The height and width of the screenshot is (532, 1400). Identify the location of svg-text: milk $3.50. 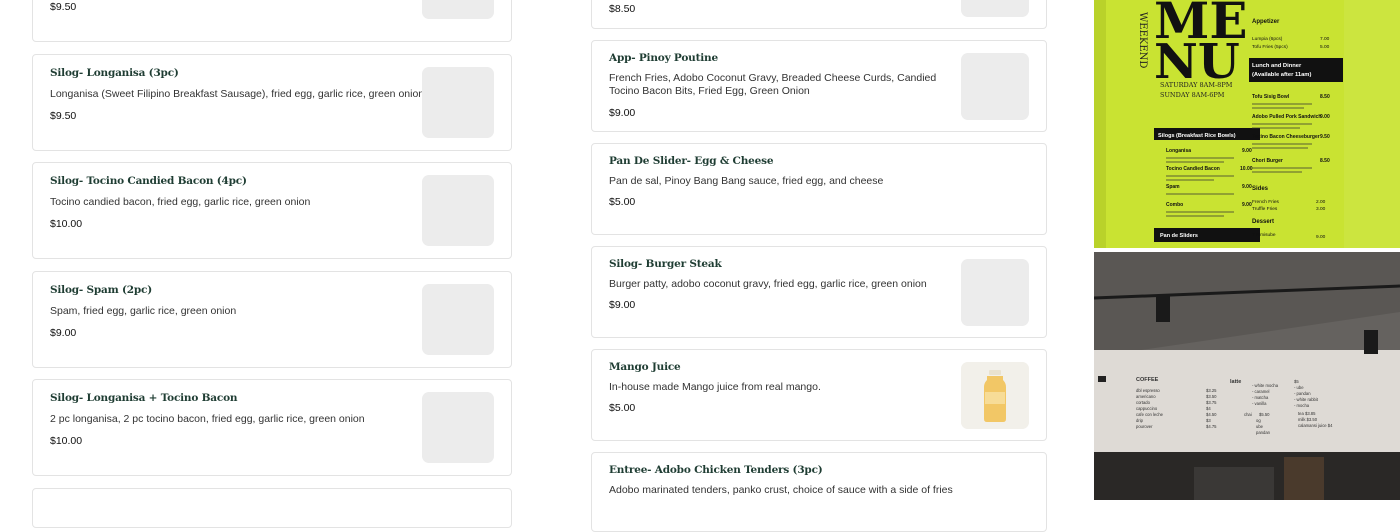
(1308, 419).